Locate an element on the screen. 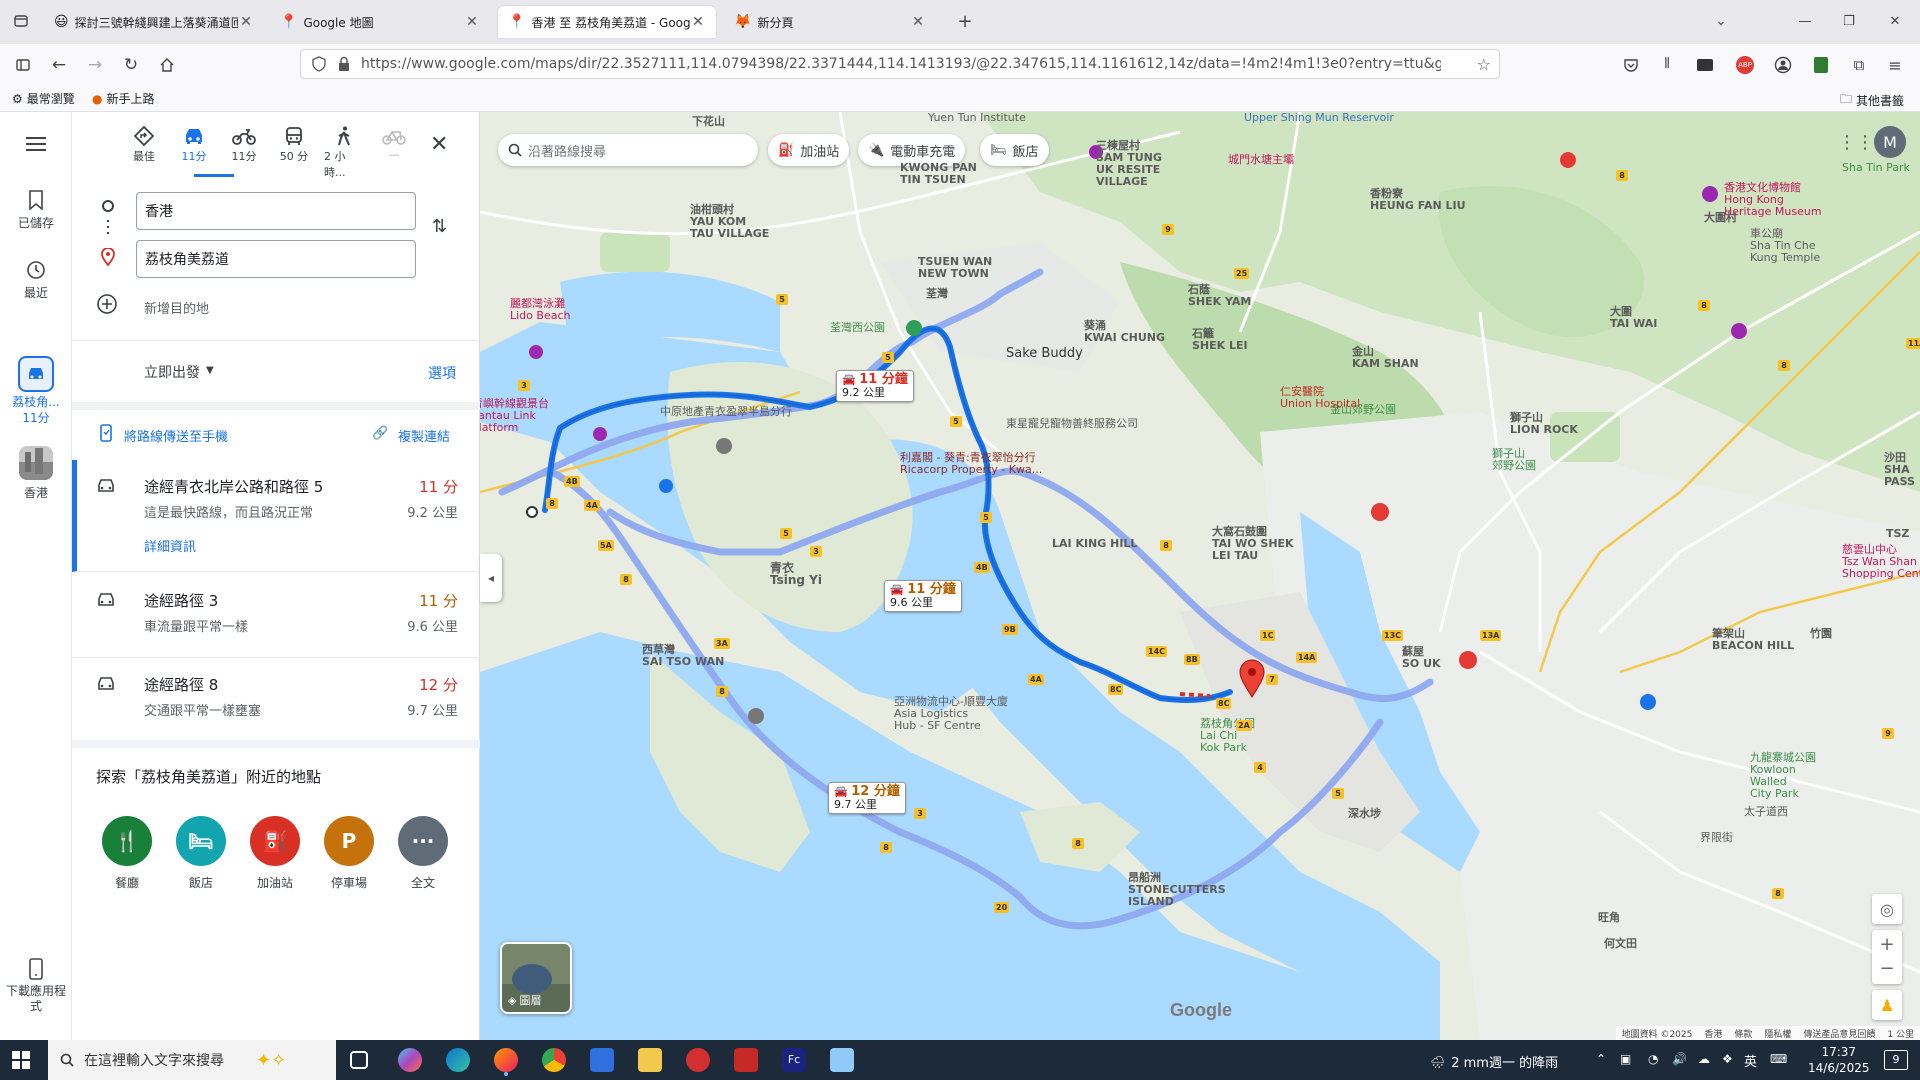 The width and height of the screenshot is (1920, 1080). file-explorer-icon is located at coordinates (650, 1060).